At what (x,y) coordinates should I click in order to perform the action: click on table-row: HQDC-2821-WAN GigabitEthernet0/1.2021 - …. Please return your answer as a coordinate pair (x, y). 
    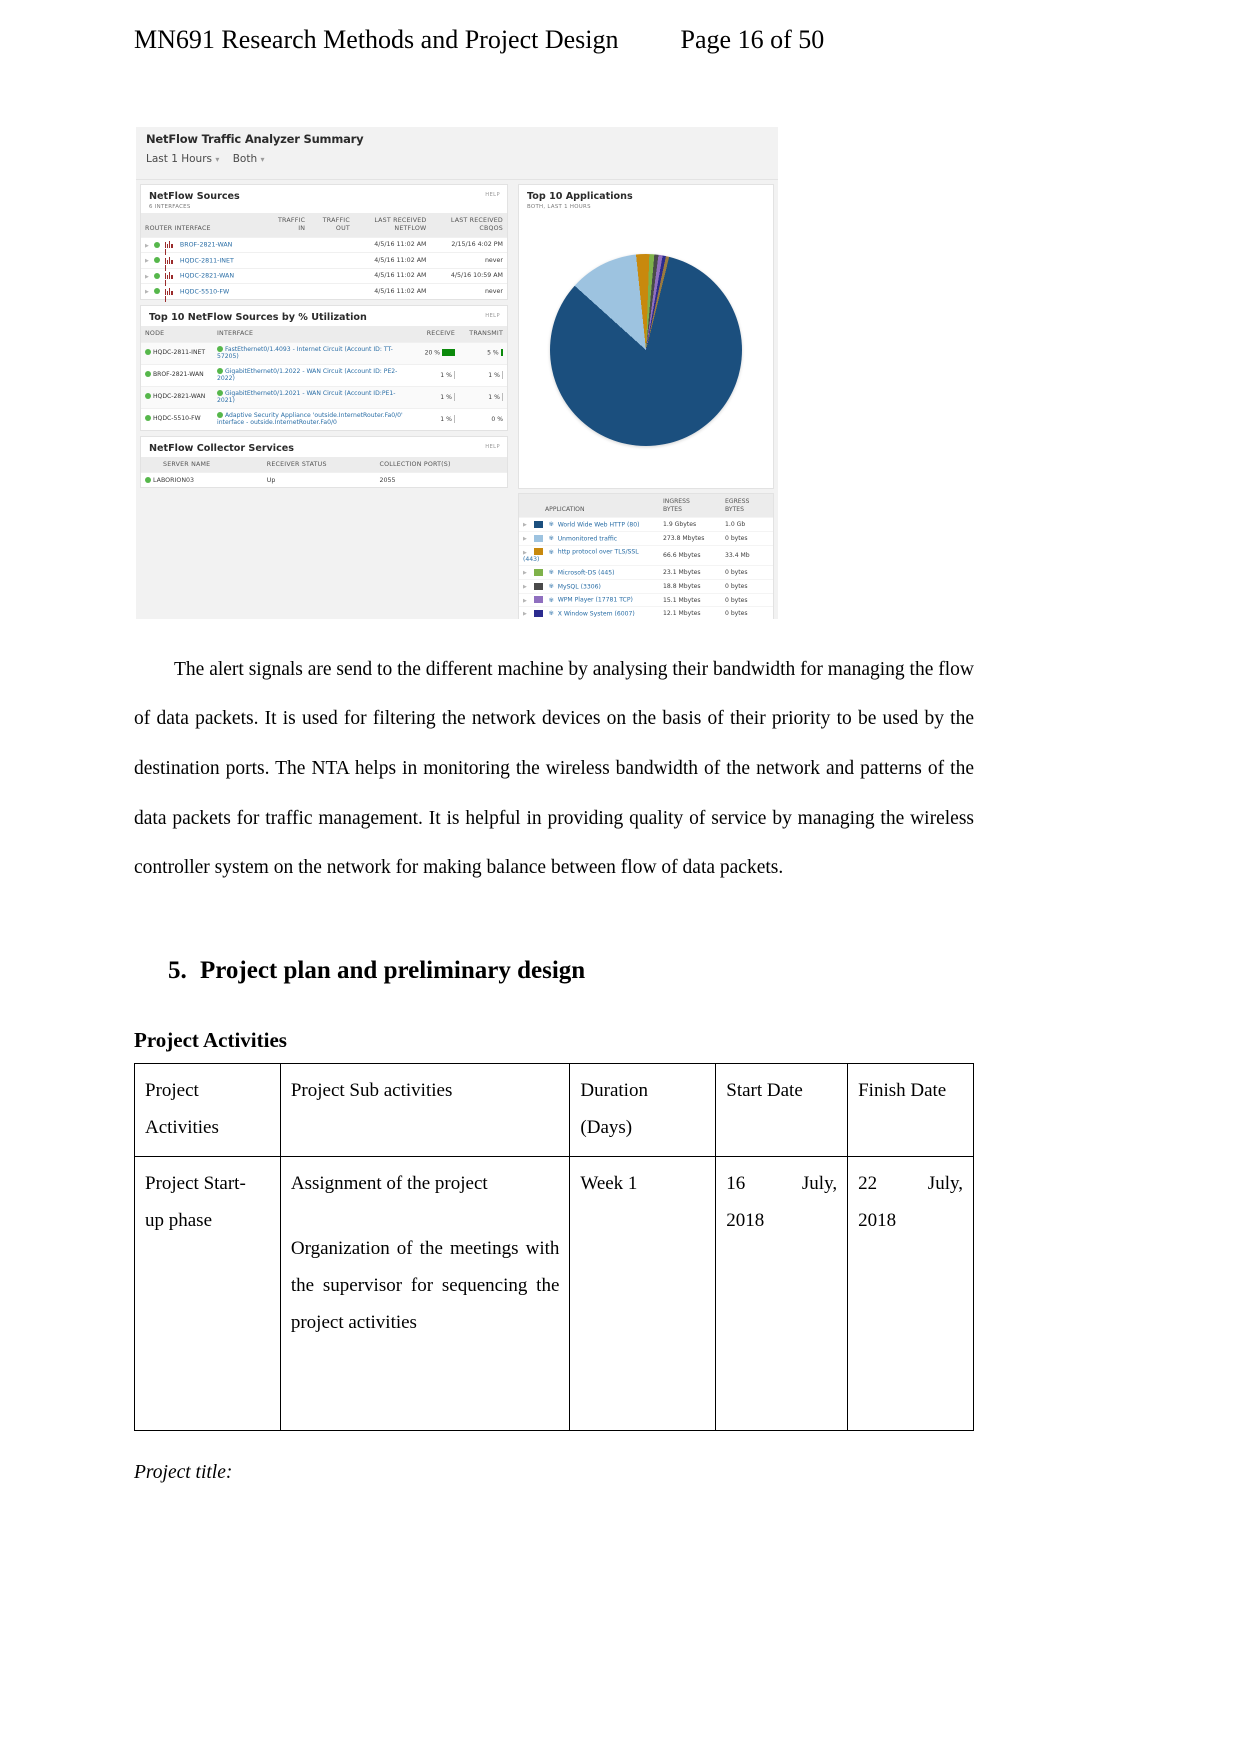
    Looking at the image, I should click on (324, 397).